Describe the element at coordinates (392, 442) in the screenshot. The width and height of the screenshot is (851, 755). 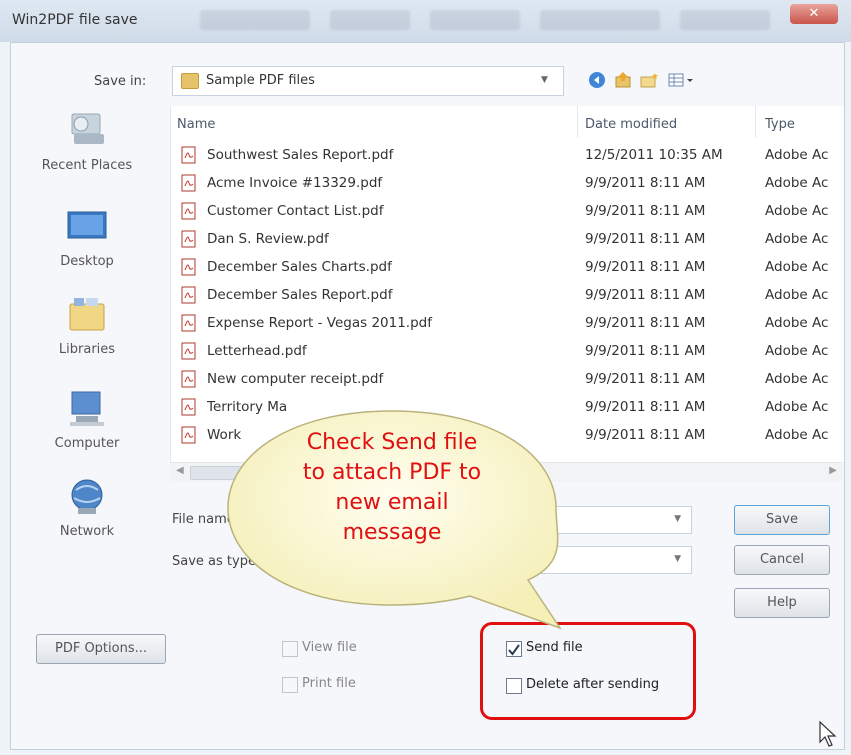
I see `callout-line: Check Send file` at that location.